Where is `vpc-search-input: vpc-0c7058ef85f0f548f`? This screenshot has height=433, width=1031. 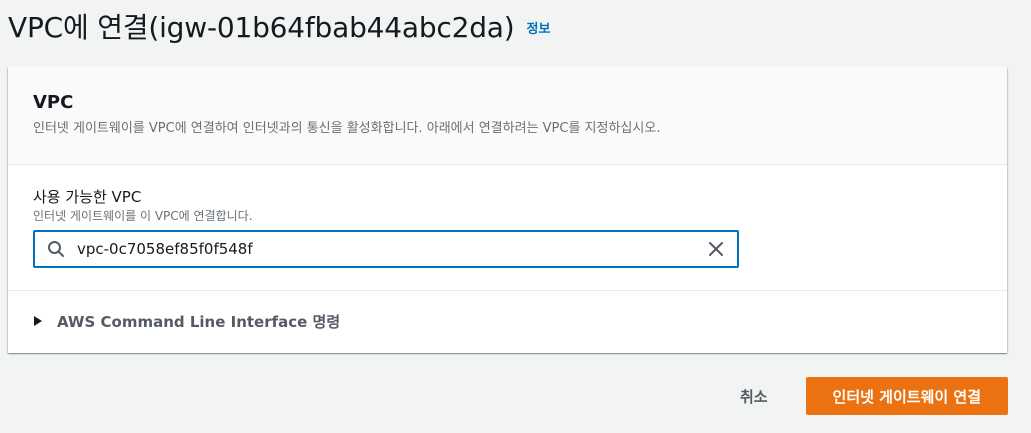
vpc-search-input: vpc-0c7058ef85f0f548f is located at coordinates (386, 249).